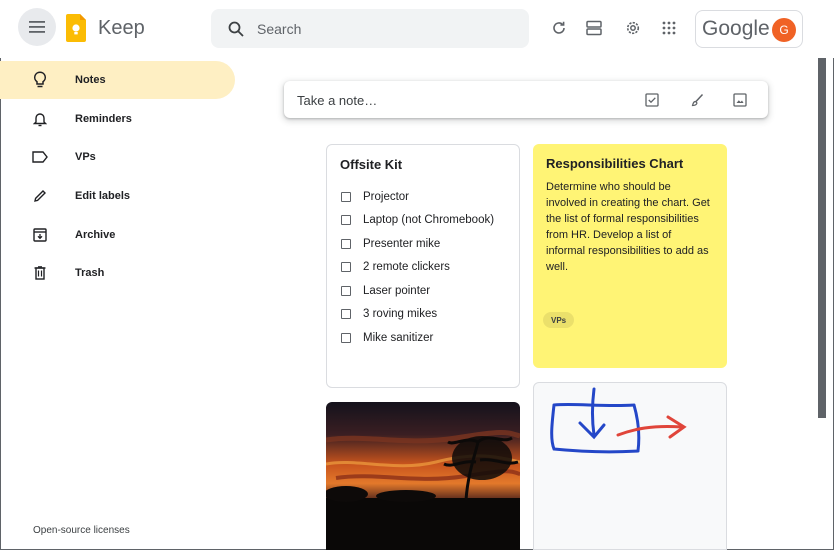  Describe the element at coordinates (784, 30) in the screenshot. I see `avatar: G` at that location.